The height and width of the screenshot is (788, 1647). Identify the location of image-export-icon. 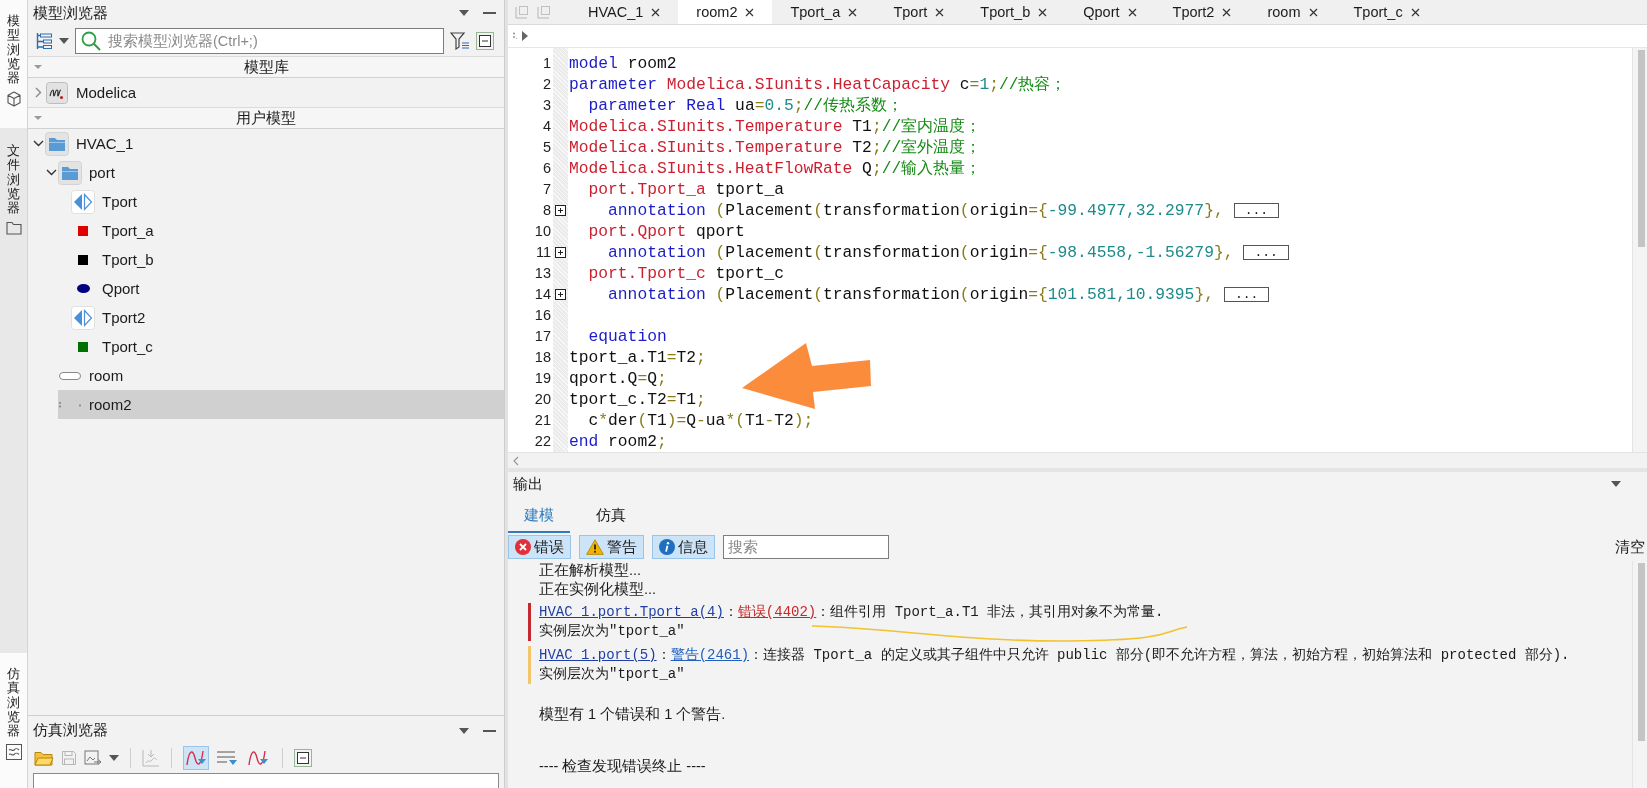
(93, 758).